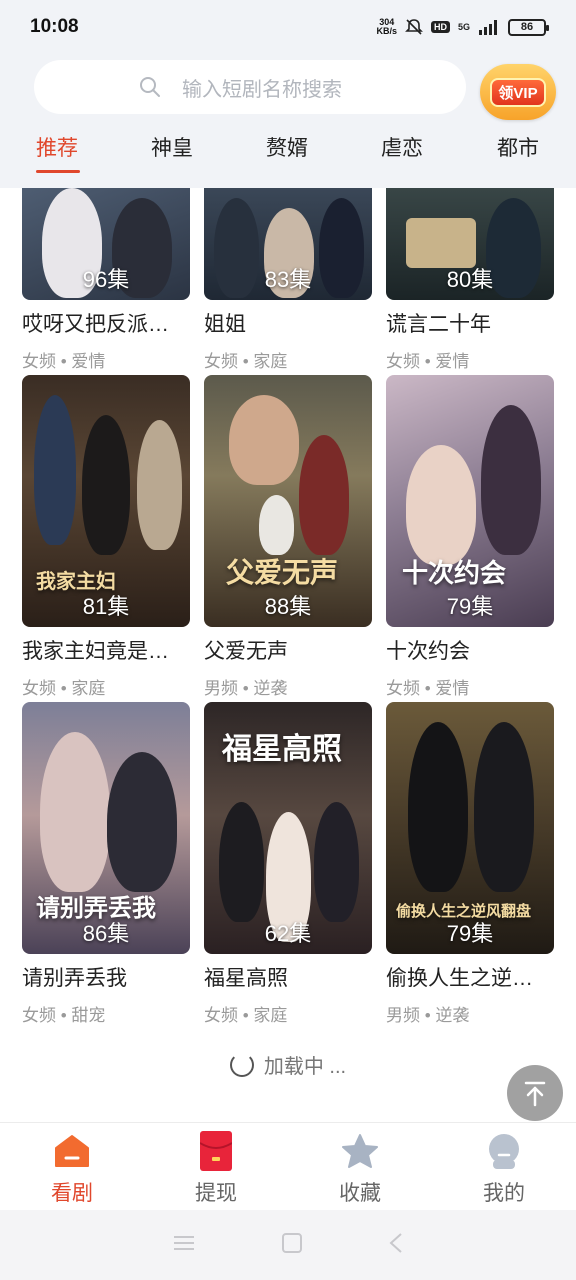 The height and width of the screenshot is (1280, 576). What do you see at coordinates (241, 1064) in the screenshot?
I see `loading-spinner-icon` at bounding box center [241, 1064].